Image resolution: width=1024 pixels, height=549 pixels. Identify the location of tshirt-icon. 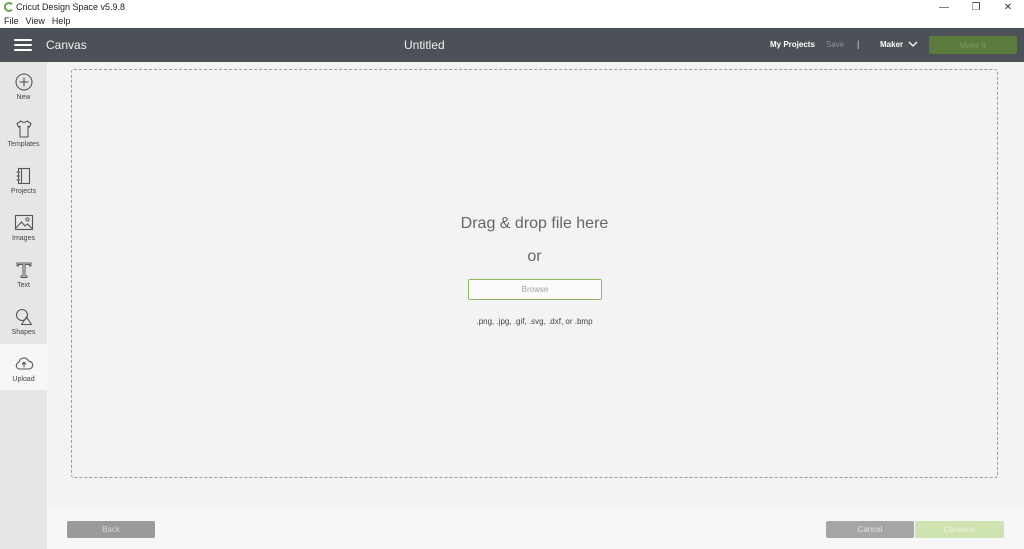
(23, 129).